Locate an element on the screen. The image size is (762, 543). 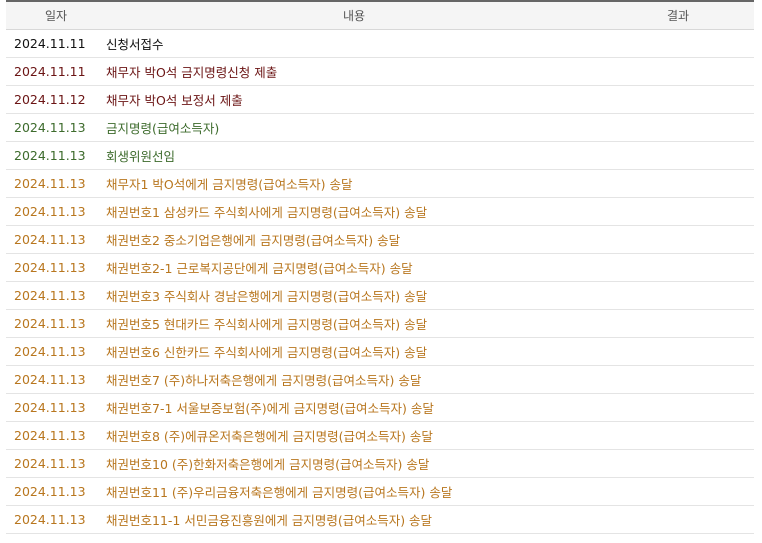
header-content: 내용 is located at coordinates (354, 15).